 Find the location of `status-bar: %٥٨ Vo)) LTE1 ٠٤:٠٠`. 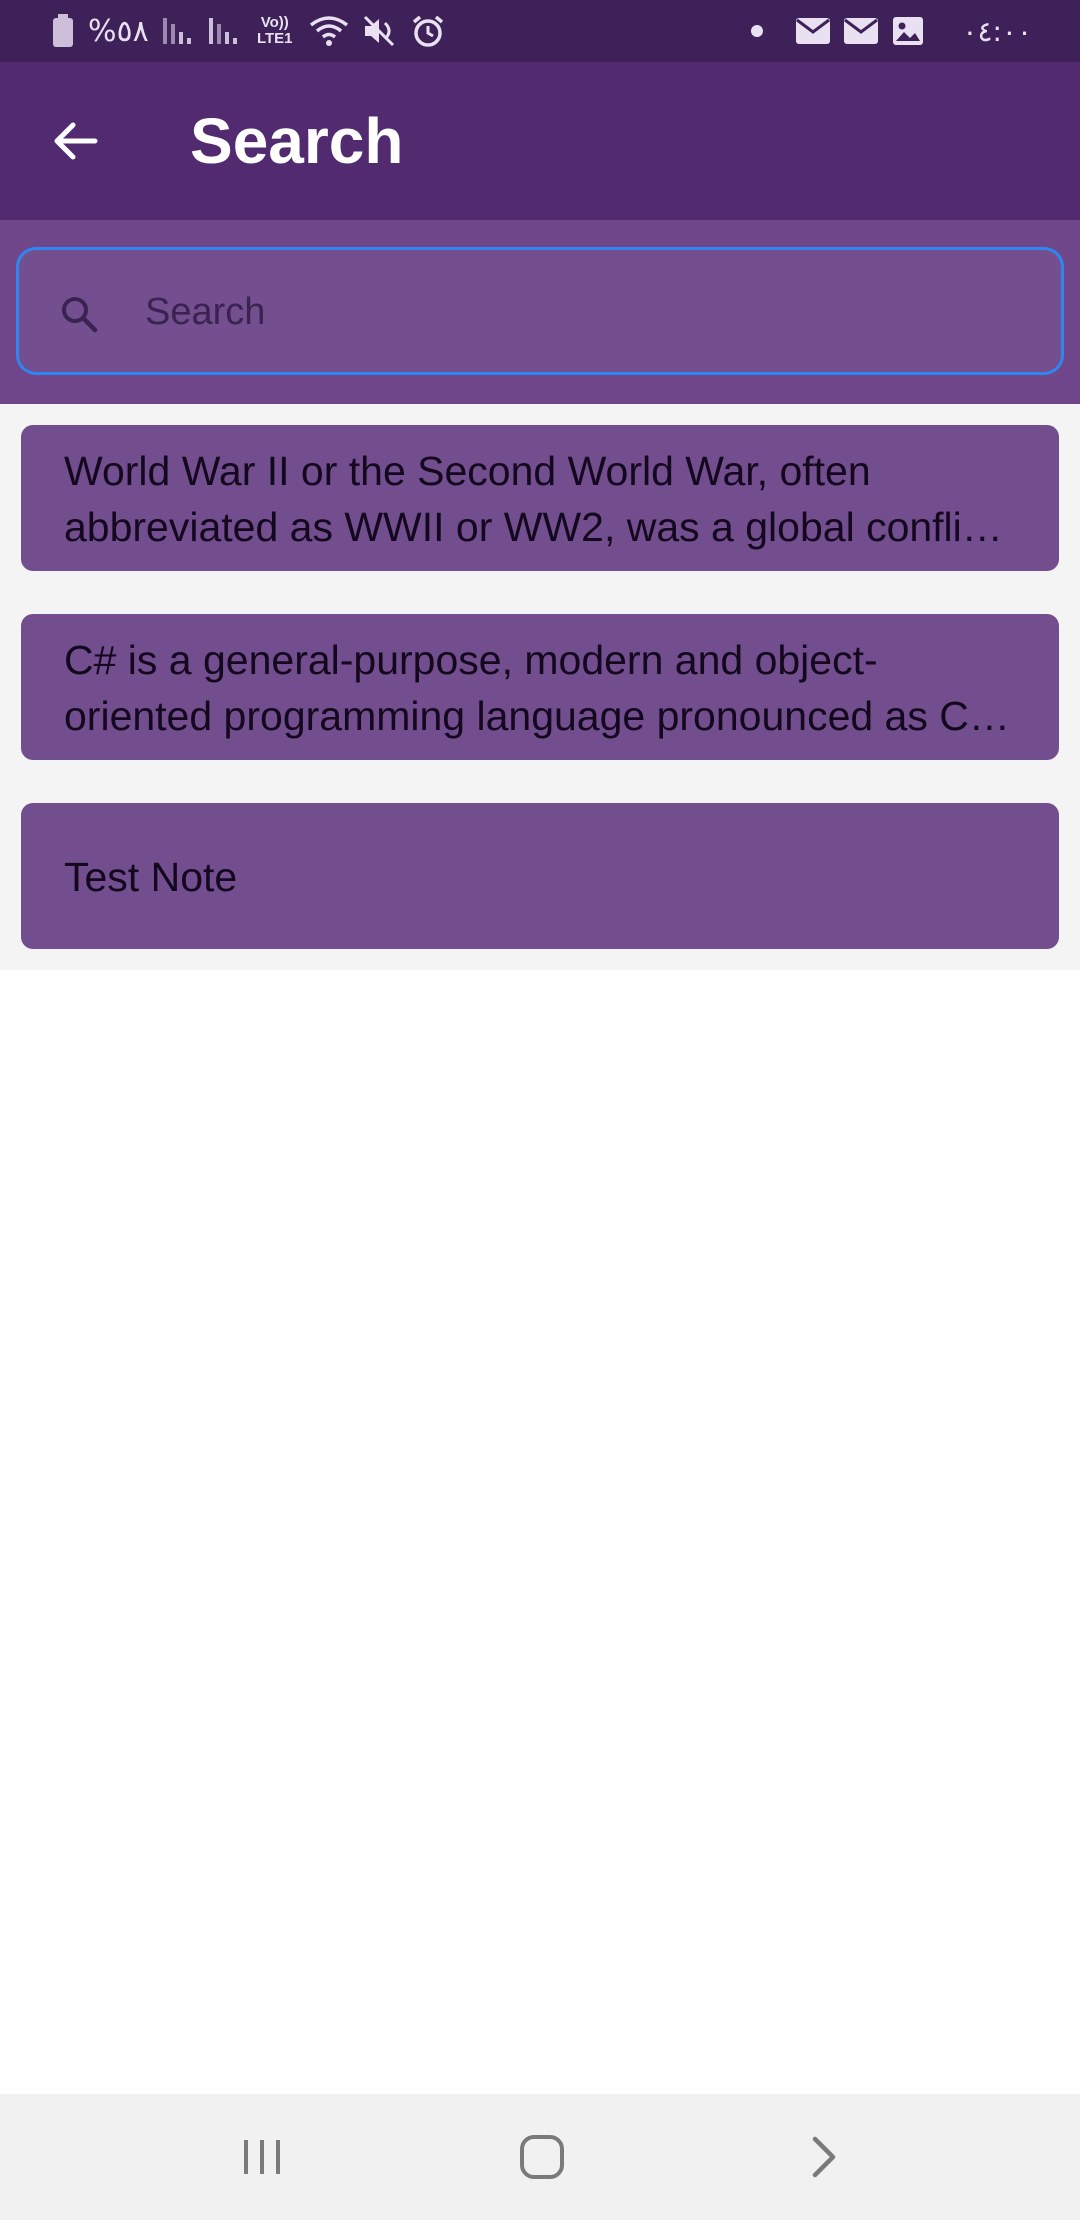

status-bar: %٥٨ Vo)) LTE1 ٠٤:٠٠ is located at coordinates (540, 31).